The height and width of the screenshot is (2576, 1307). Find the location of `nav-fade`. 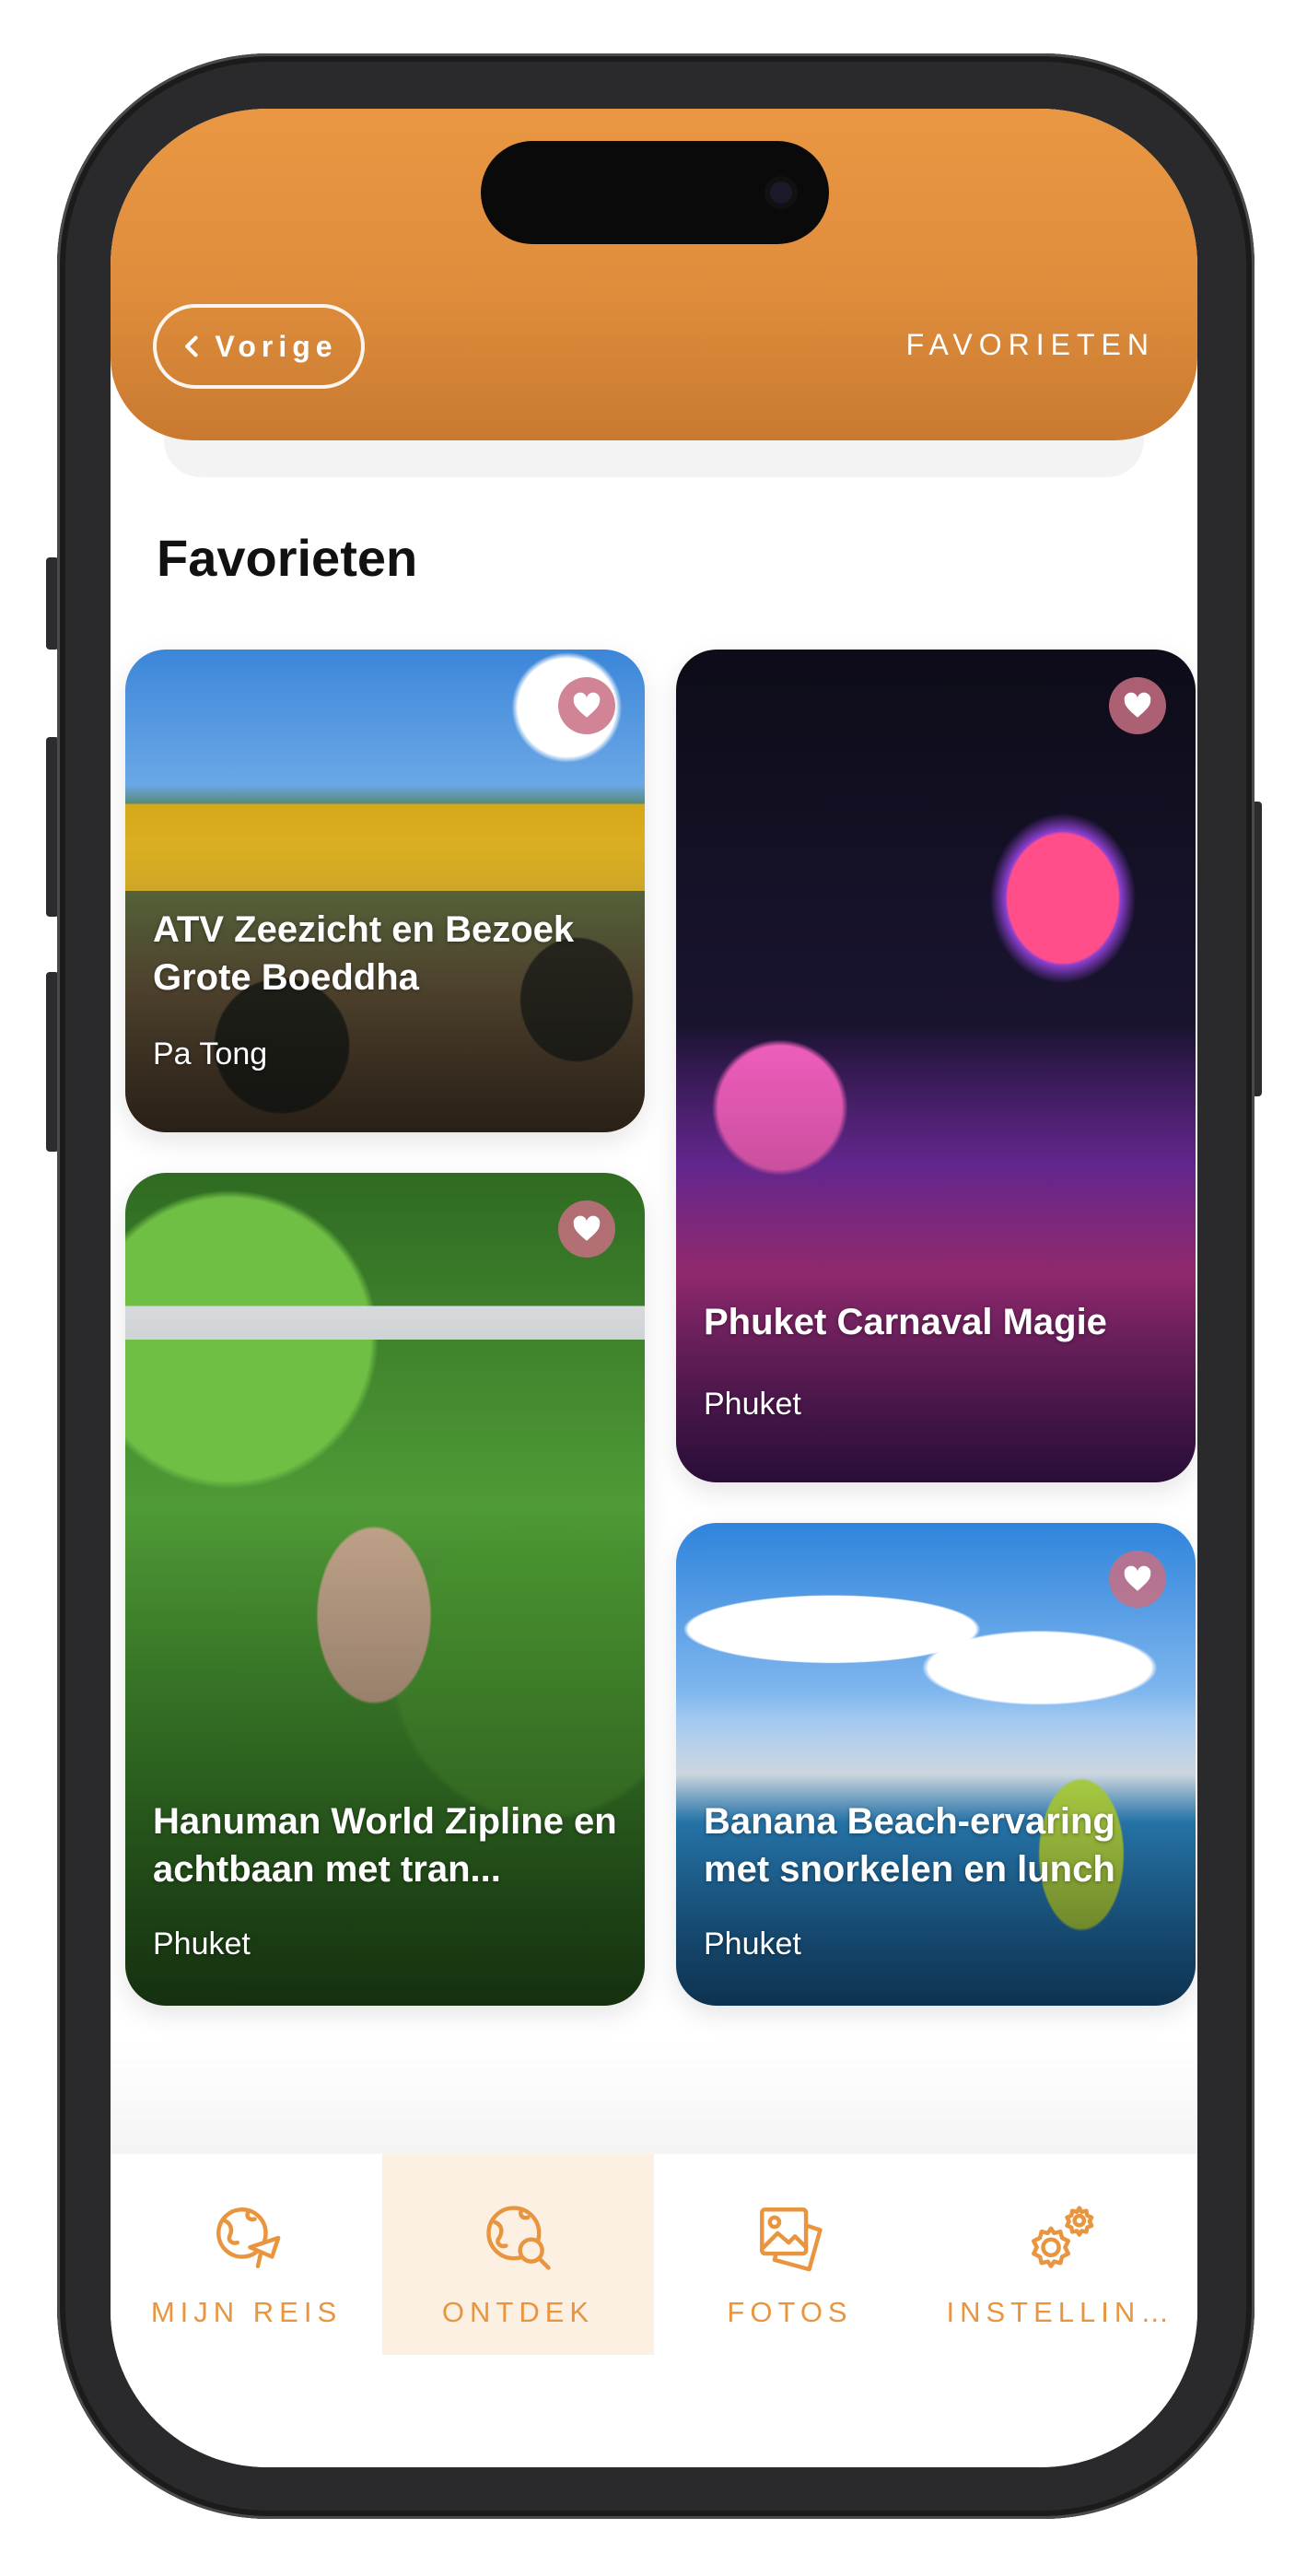

nav-fade is located at coordinates (654, 2098).